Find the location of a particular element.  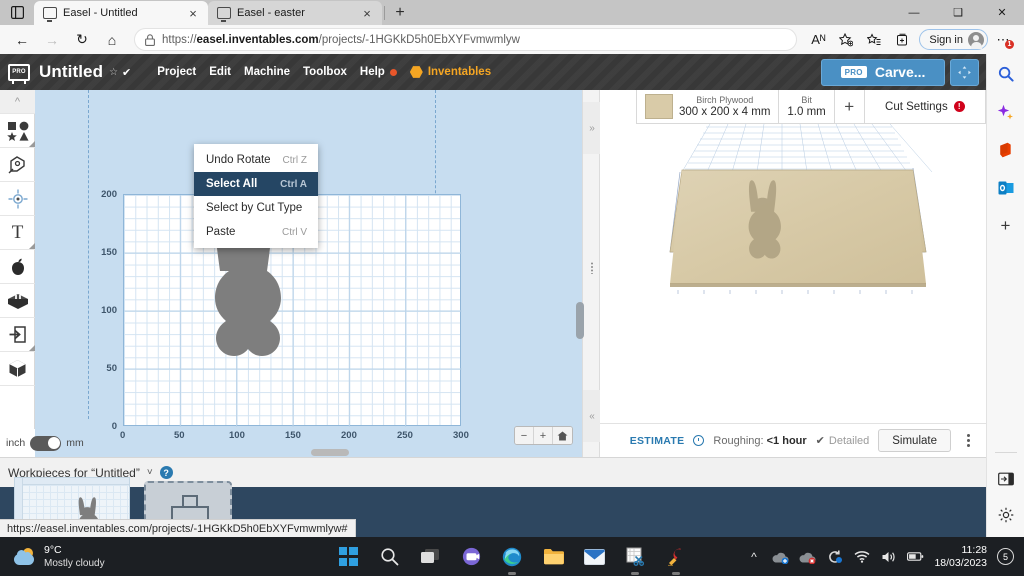

collapse-rail-button: ^ is located at coordinates (17, 102).